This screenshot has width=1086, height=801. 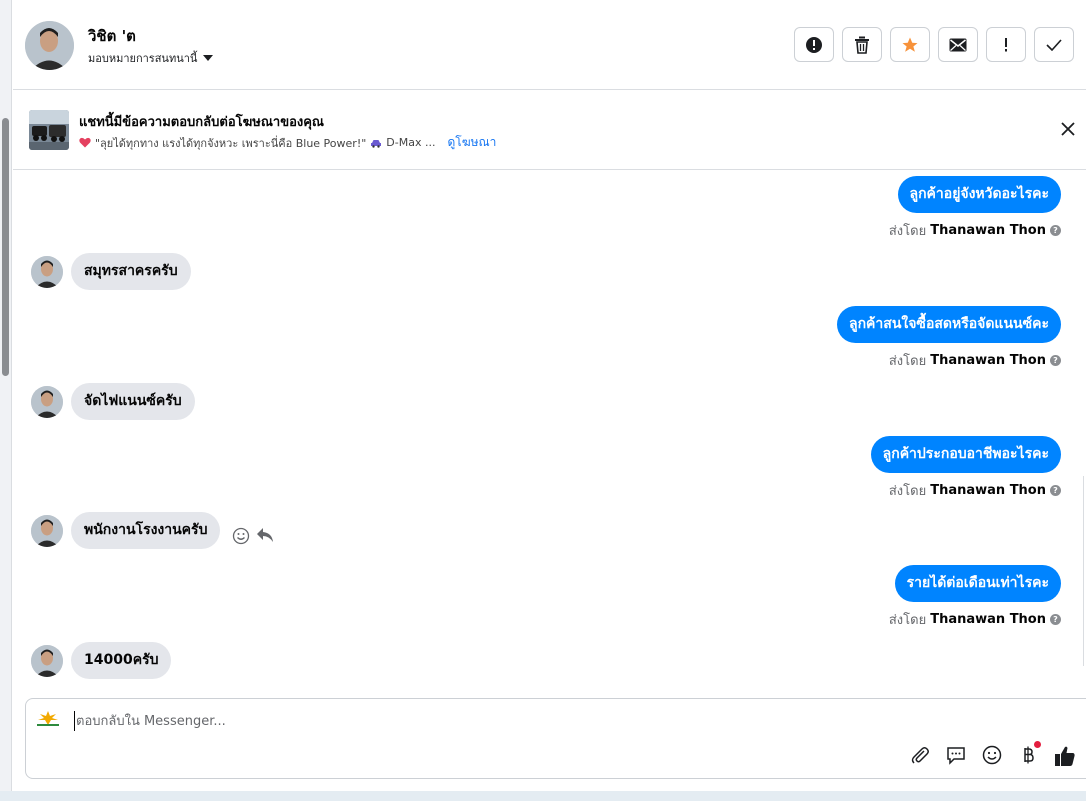 I want to click on delete-button, so click(x=862, y=44).